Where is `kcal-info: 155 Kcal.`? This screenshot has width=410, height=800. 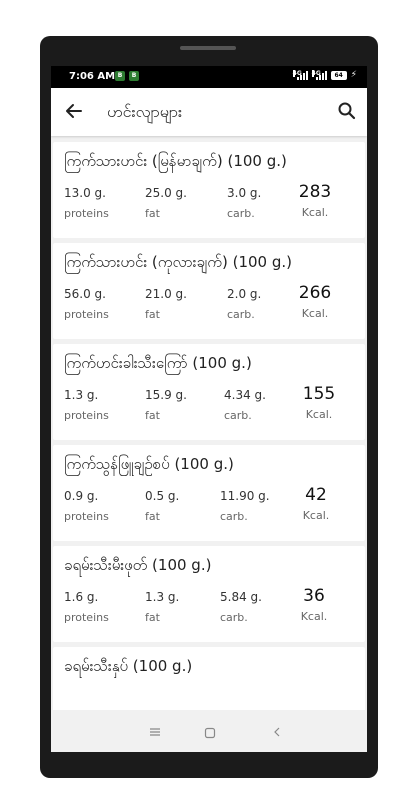
kcal-info: 155 Kcal. is located at coordinates (319, 402).